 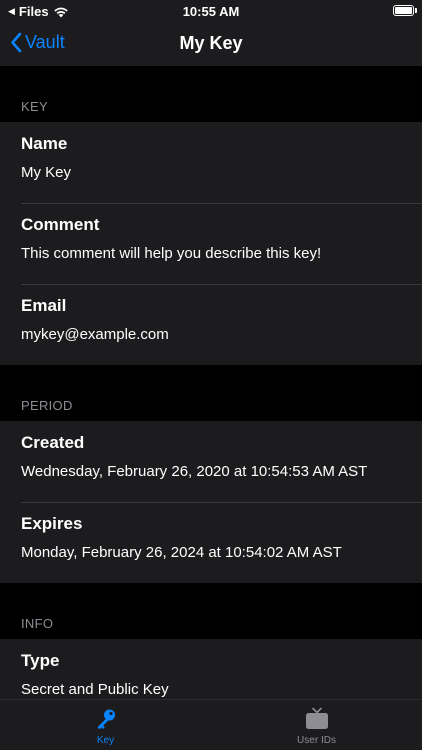 What do you see at coordinates (403, 10) in the screenshot?
I see `battery-icon` at bounding box center [403, 10].